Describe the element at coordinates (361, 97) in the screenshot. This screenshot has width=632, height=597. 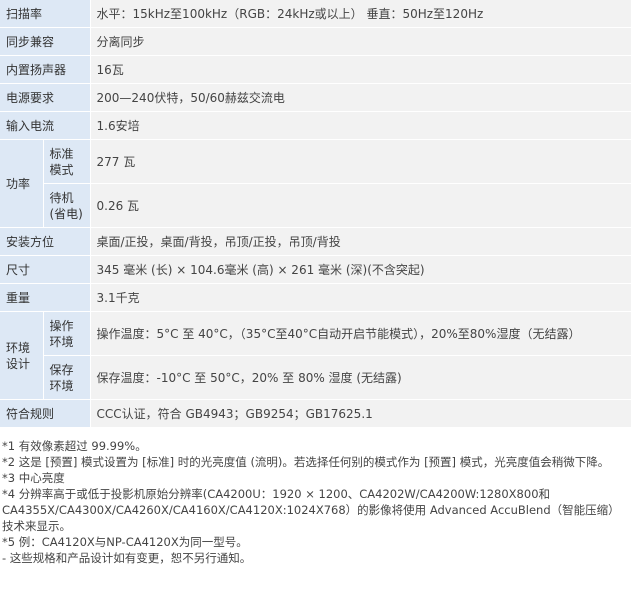
I see `spec-value: 200—240伏特，50/60赫兹交流电` at that location.